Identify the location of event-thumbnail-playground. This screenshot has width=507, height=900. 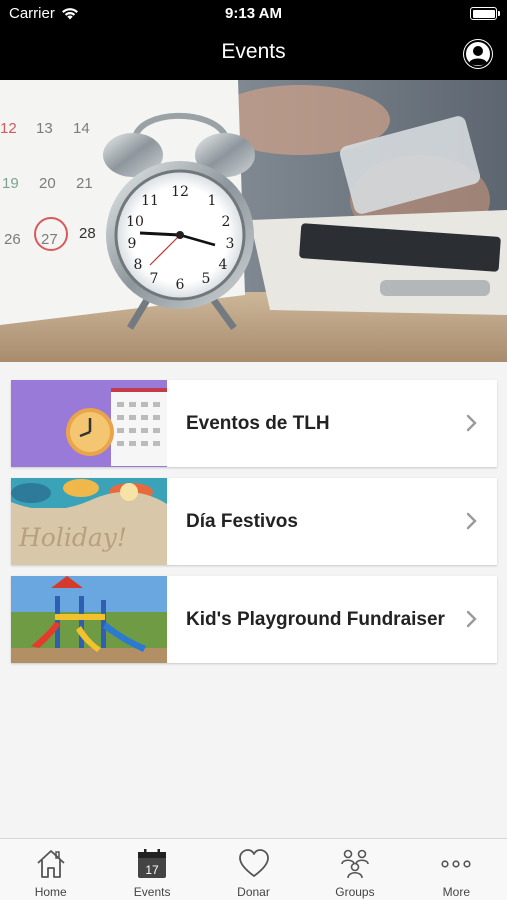
(89, 619).